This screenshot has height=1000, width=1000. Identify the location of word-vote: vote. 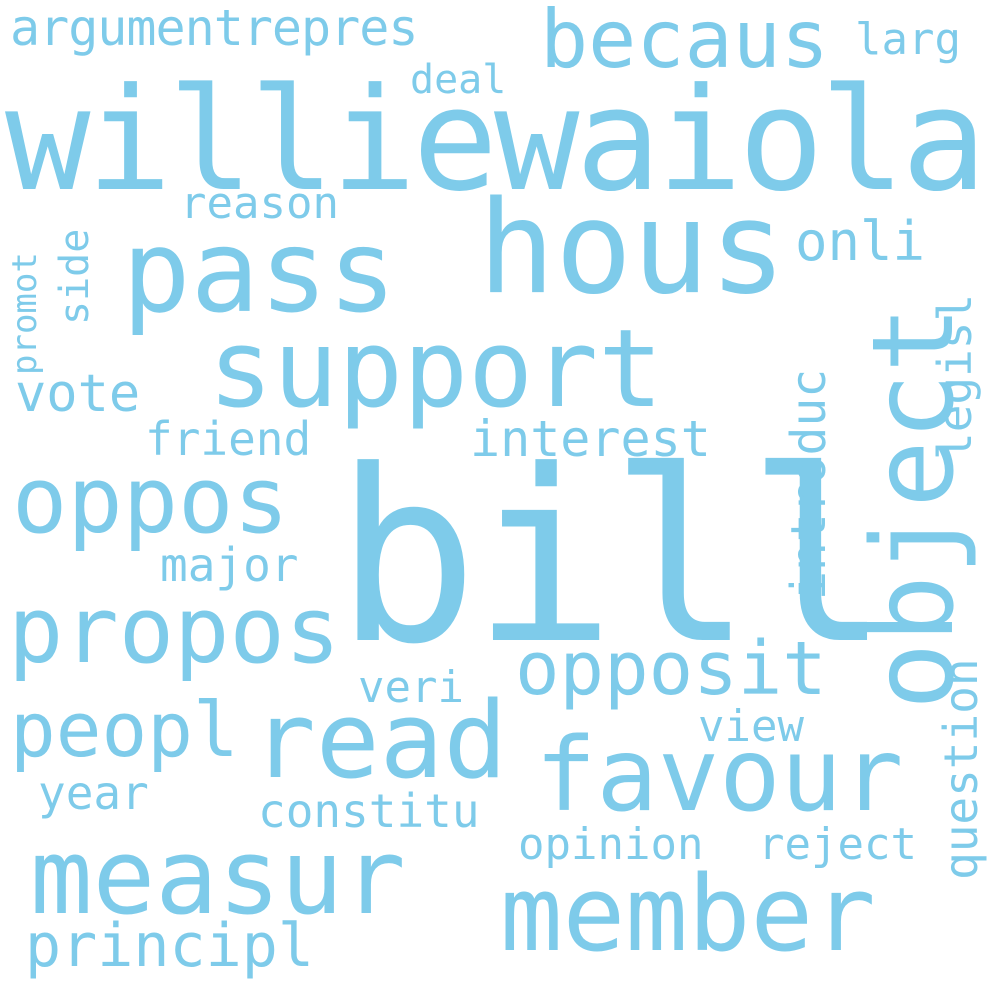
(78, 394).